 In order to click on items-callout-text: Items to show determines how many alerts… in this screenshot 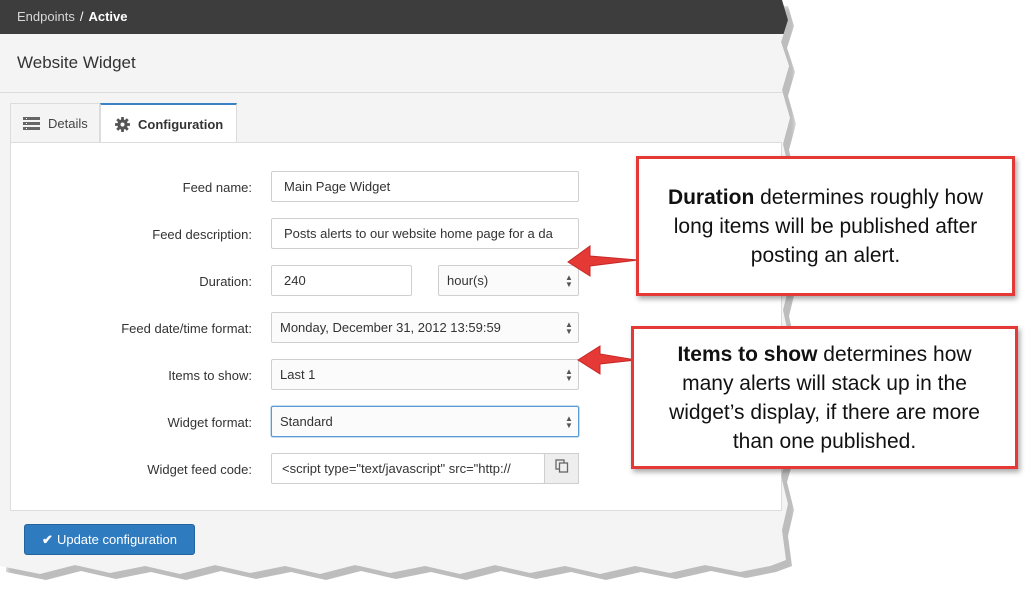, I will do `click(824, 398)`.